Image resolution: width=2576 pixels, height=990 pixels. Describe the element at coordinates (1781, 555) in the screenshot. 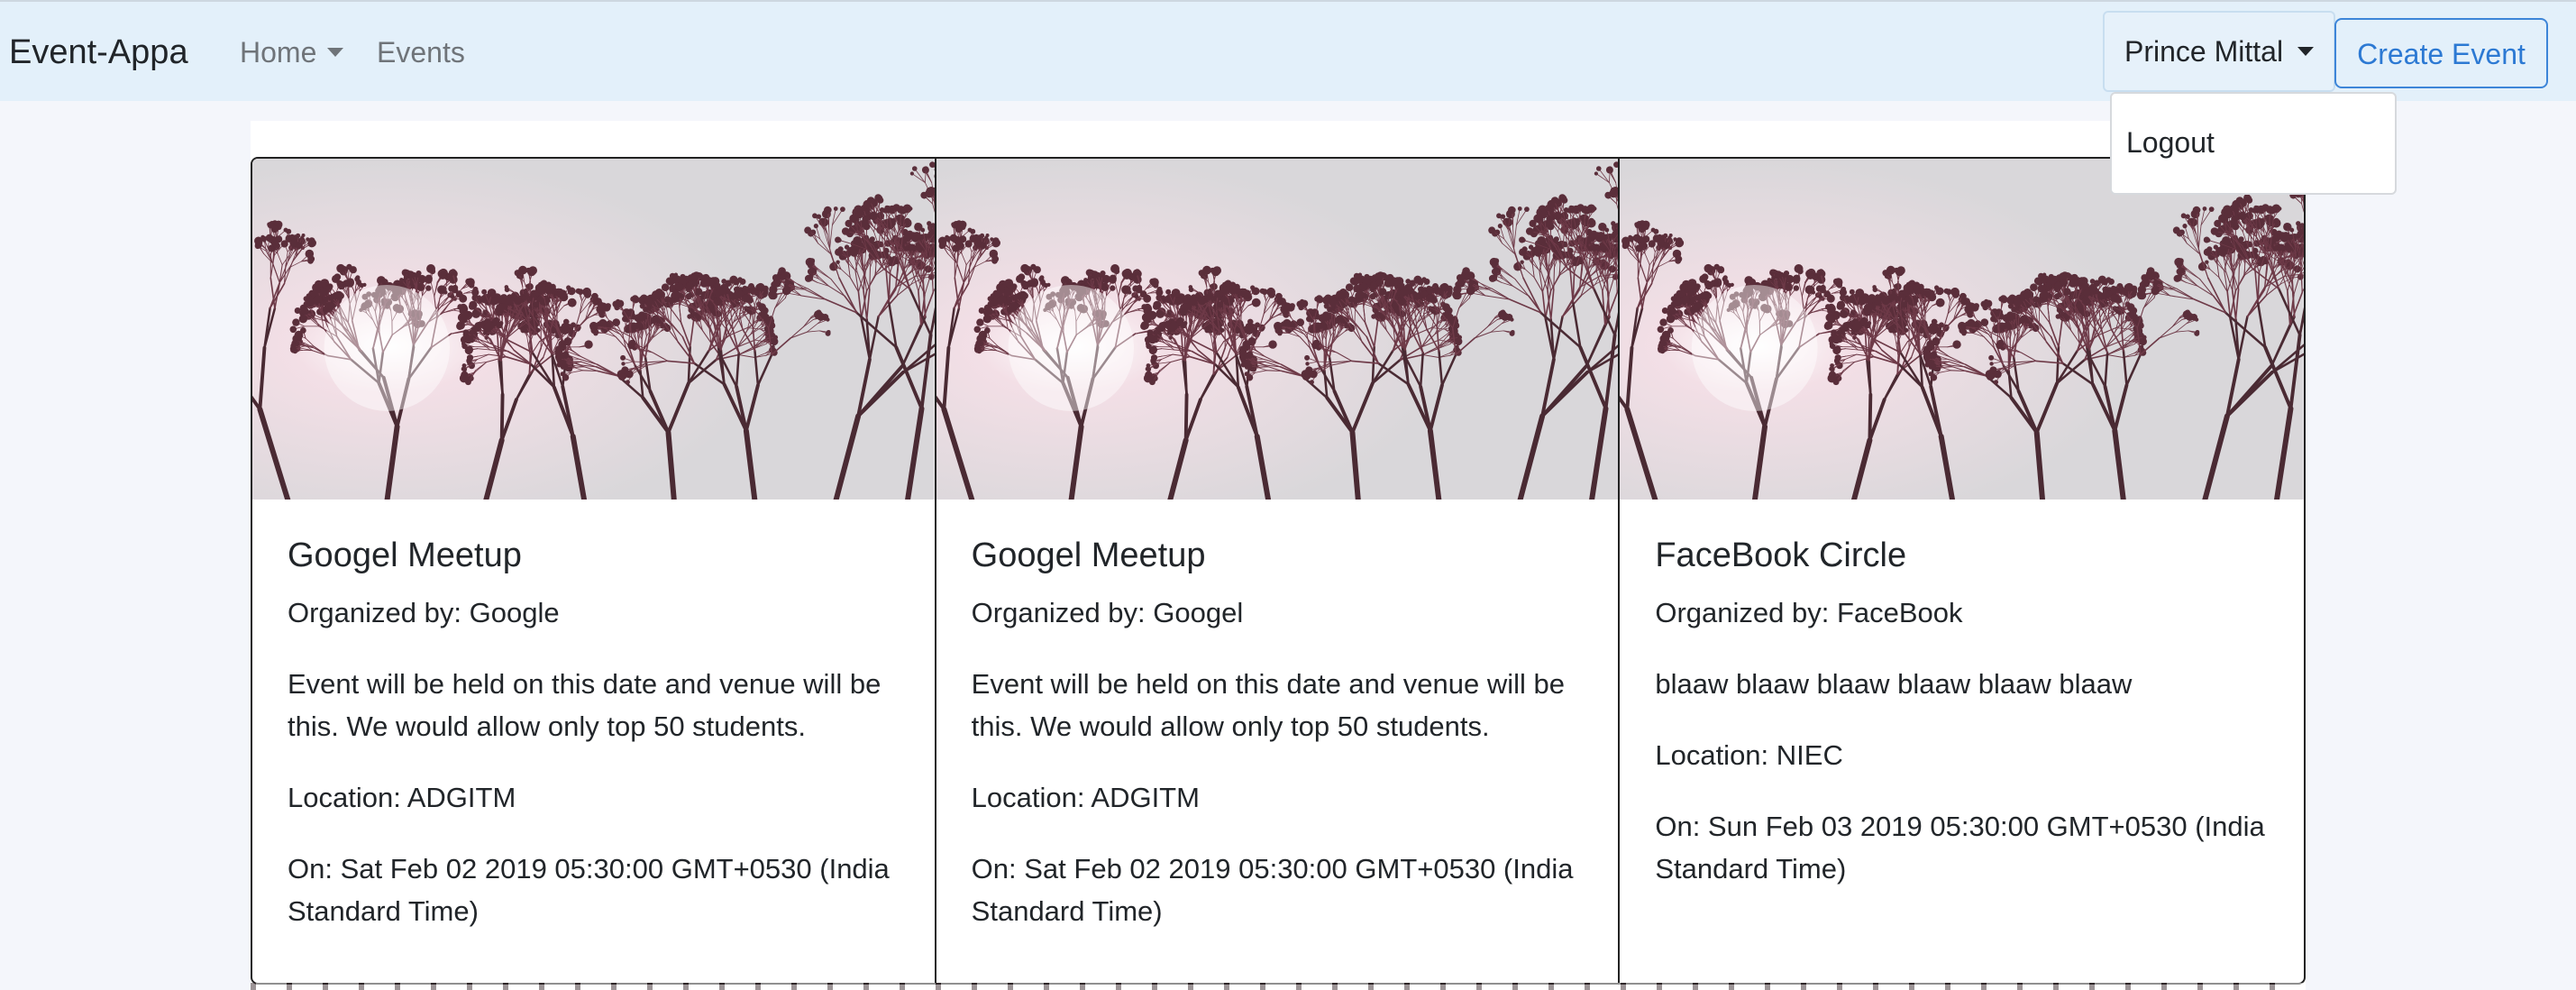

I see `event-title: FaceBook Circle` at that location.